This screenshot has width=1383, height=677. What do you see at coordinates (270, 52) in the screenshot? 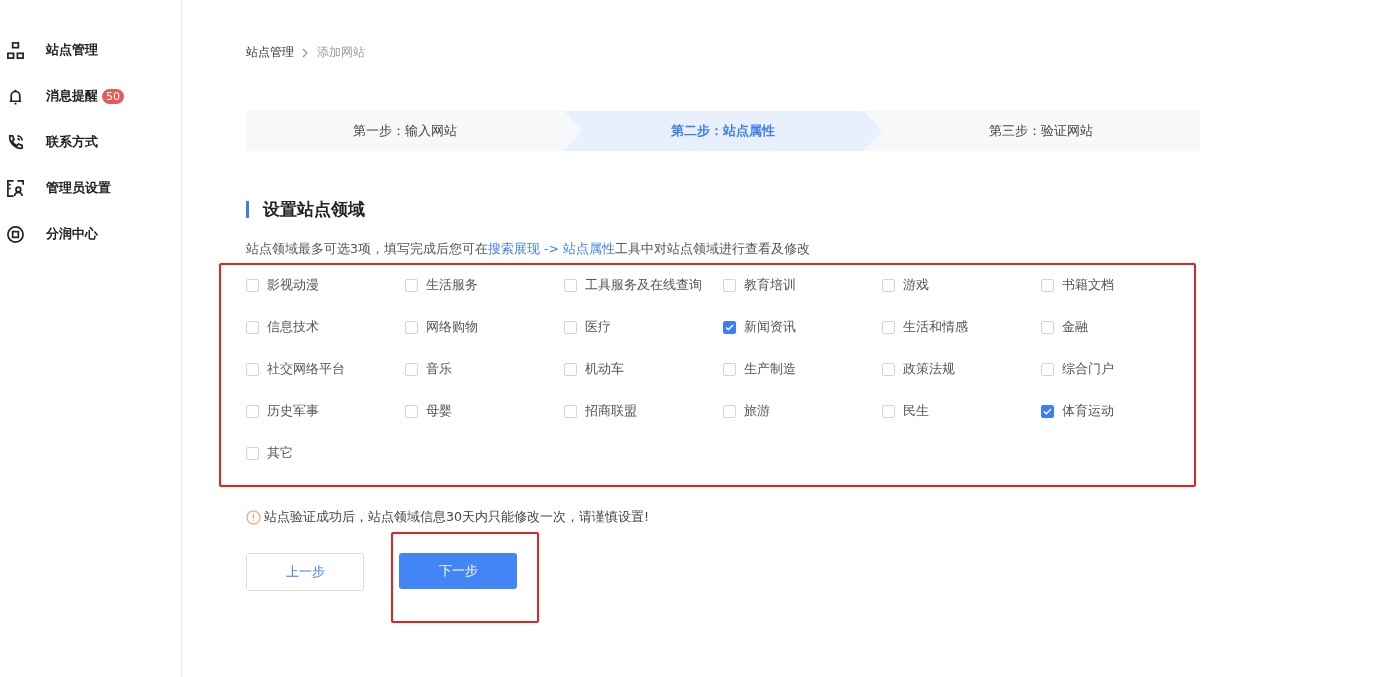
I see `breadcrumb-item: 站点管理` at bounding box center [270, 52].